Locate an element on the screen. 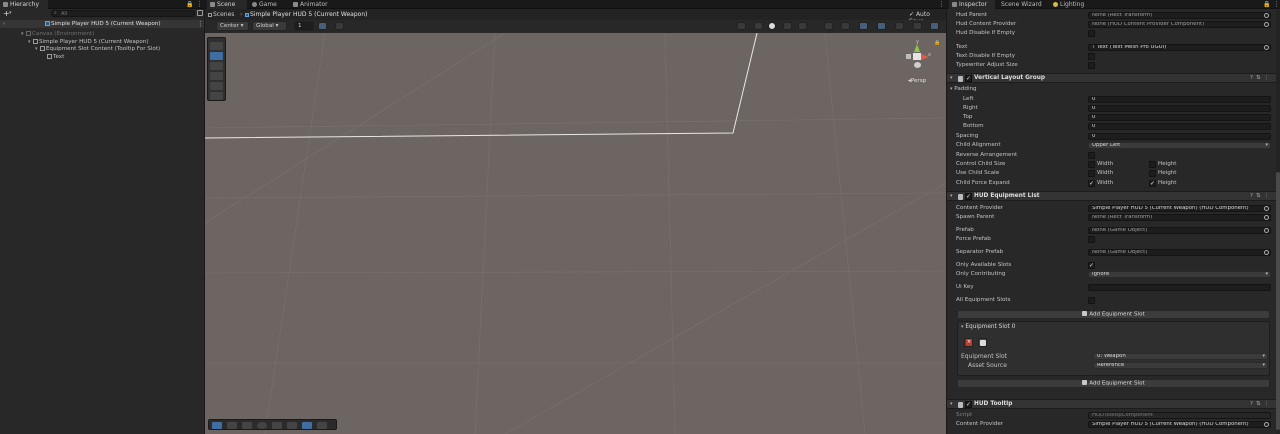  padding-left-input: 0 is located at coordinates (1179, 99).